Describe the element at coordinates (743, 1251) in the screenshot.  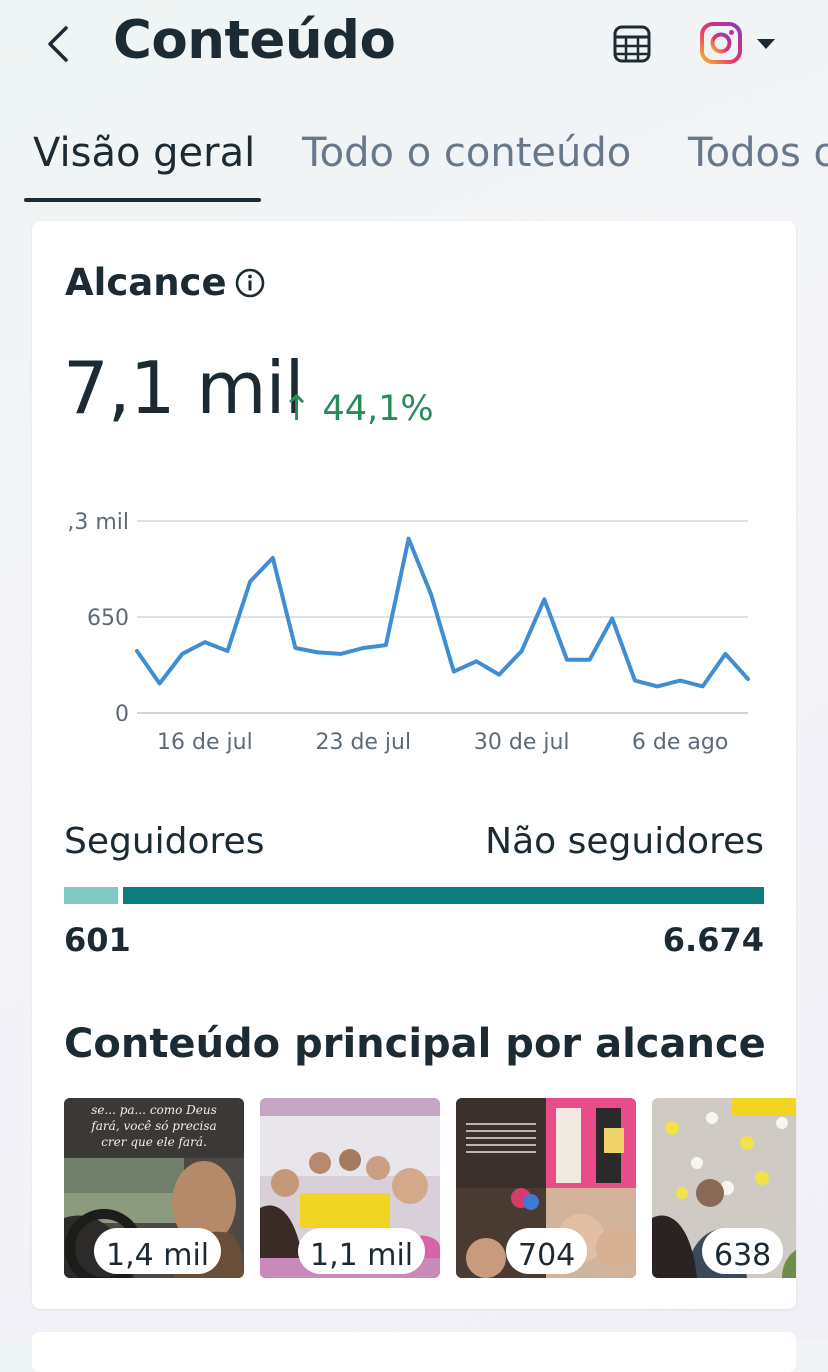
I see `reach-badge: 638` at that location.